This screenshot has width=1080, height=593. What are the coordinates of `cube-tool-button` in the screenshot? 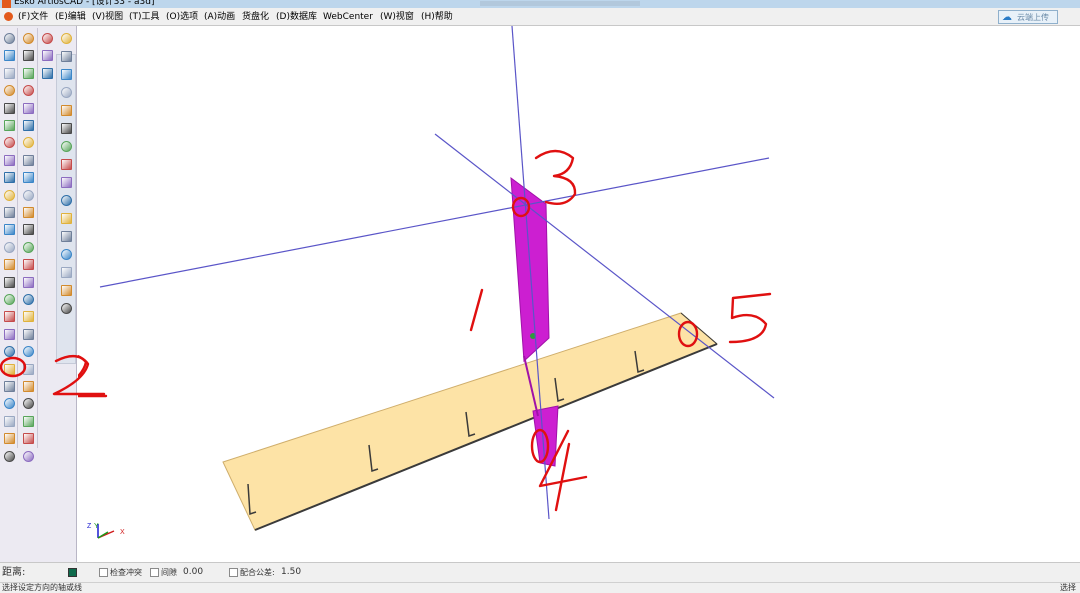 It's located at (66, 110).